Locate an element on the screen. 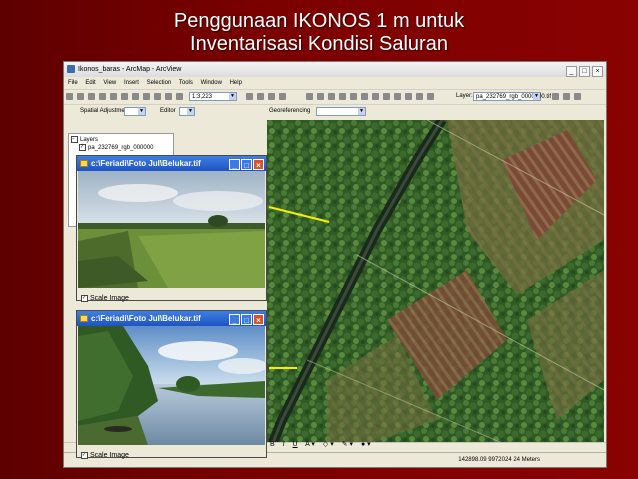  spatial-adjustment-menu: Spatial Adjustment is located at coordinates (105, 111).